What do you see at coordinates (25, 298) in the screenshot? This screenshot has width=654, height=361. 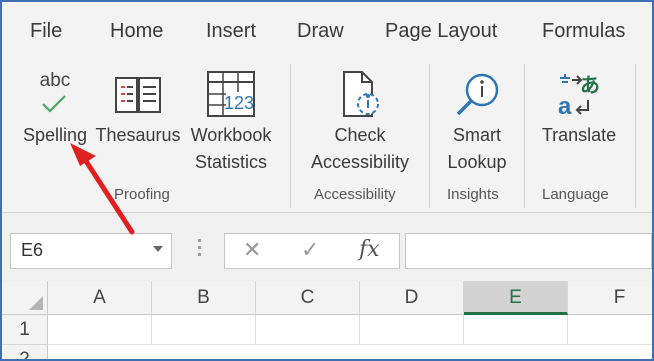 I see `select-all-button` at bounding box center [25, 298].